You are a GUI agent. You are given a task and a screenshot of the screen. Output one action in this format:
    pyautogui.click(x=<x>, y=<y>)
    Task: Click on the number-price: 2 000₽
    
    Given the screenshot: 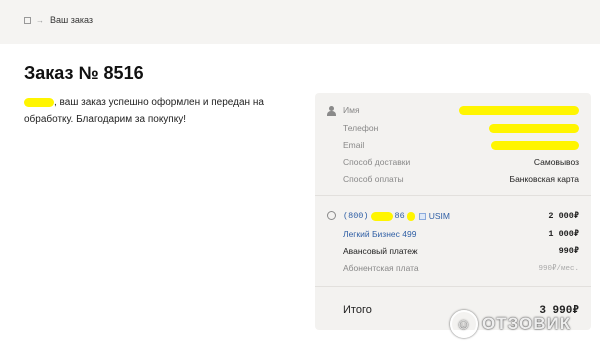 What is the action you would take?
    pyautogui.click(x=563, y=216)
    